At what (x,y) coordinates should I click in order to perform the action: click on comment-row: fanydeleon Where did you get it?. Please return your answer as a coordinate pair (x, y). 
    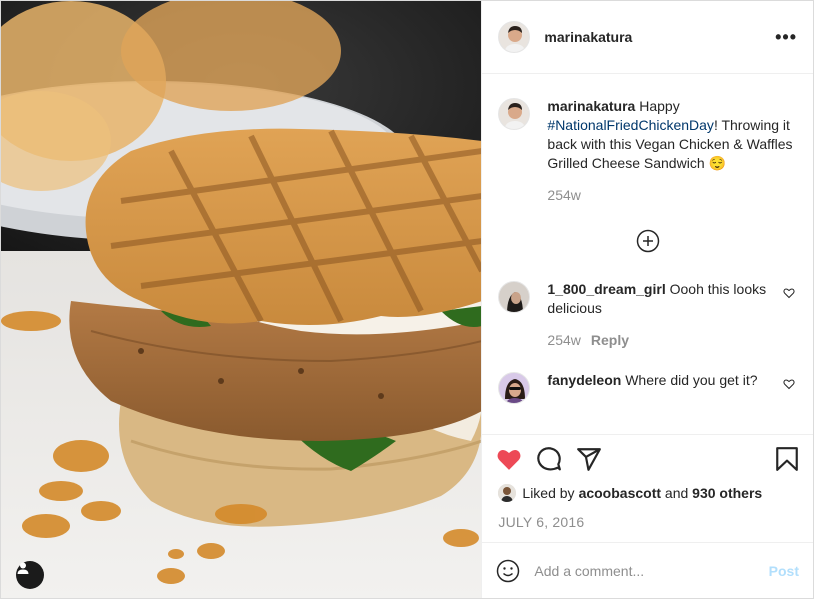
    Looking at the image, I should click on (647, 383).